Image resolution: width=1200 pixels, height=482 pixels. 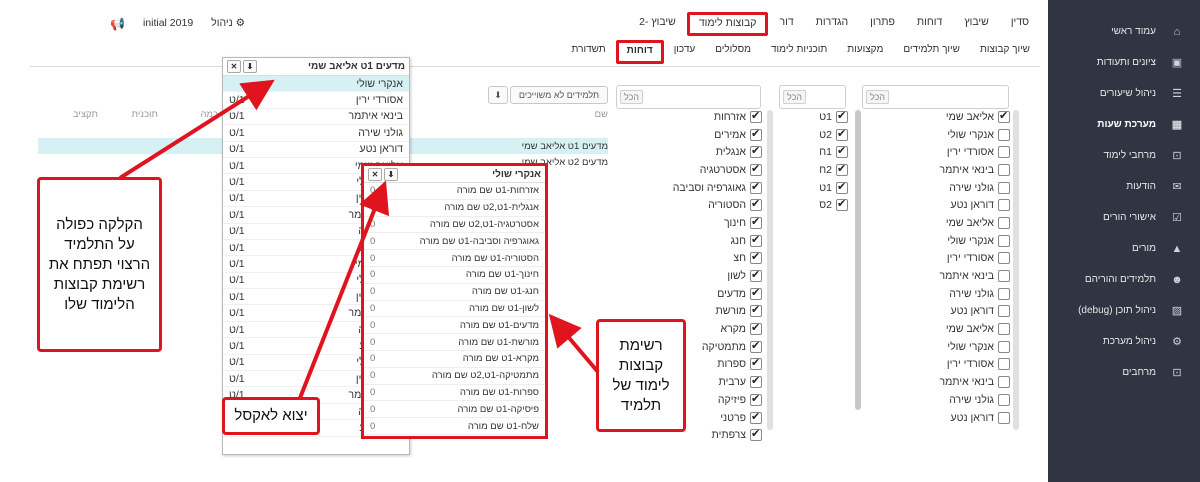 What do you see at coordinates (828, 152) in the screenshot?
I see `list-item: 1ח` at bounding box center [828, 152].